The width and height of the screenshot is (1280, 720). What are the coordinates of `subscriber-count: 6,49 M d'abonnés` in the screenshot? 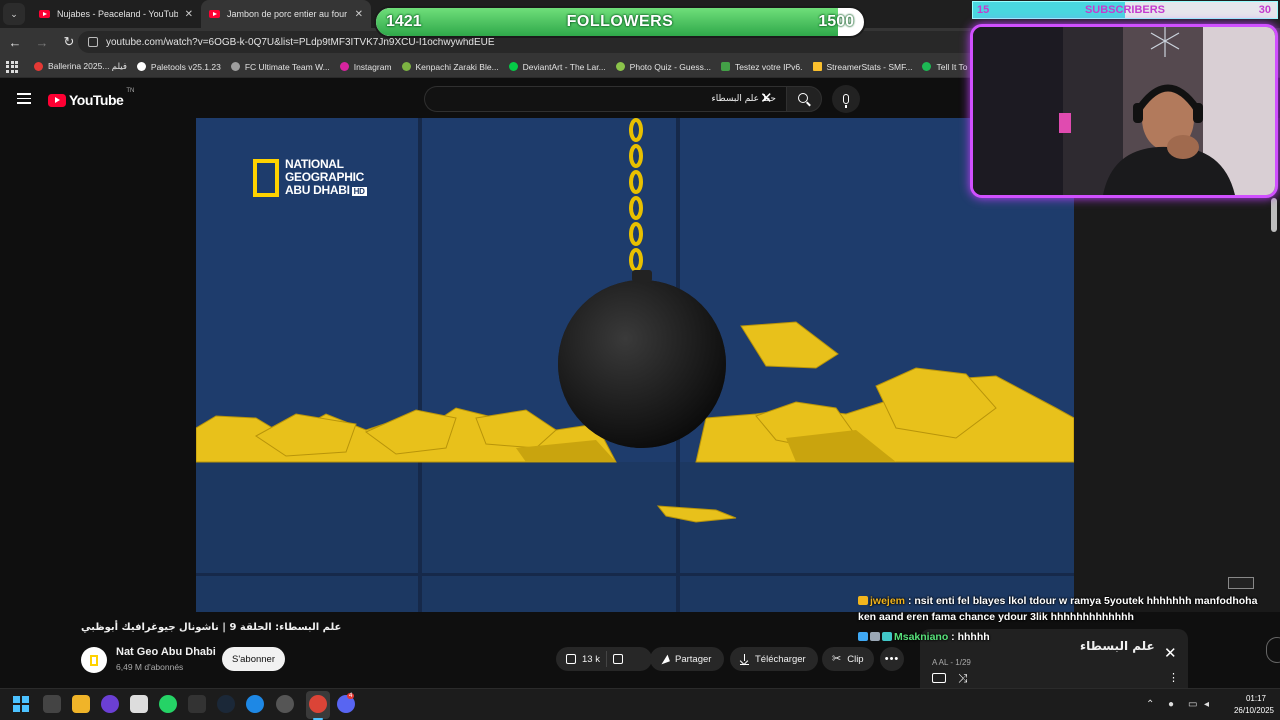 It's located at (150, 667).